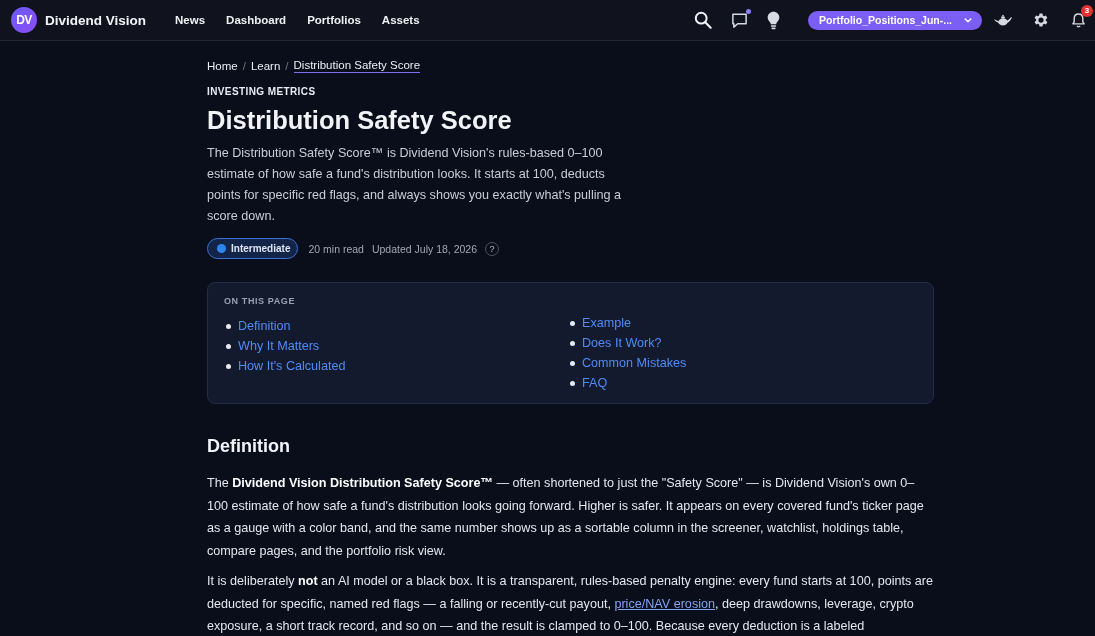 Image resolution: width=1095 pixels, height=636 pixels. Describe the element at coordinates (190, 20) in the screenshot. I see `nav-link: News` at that location.